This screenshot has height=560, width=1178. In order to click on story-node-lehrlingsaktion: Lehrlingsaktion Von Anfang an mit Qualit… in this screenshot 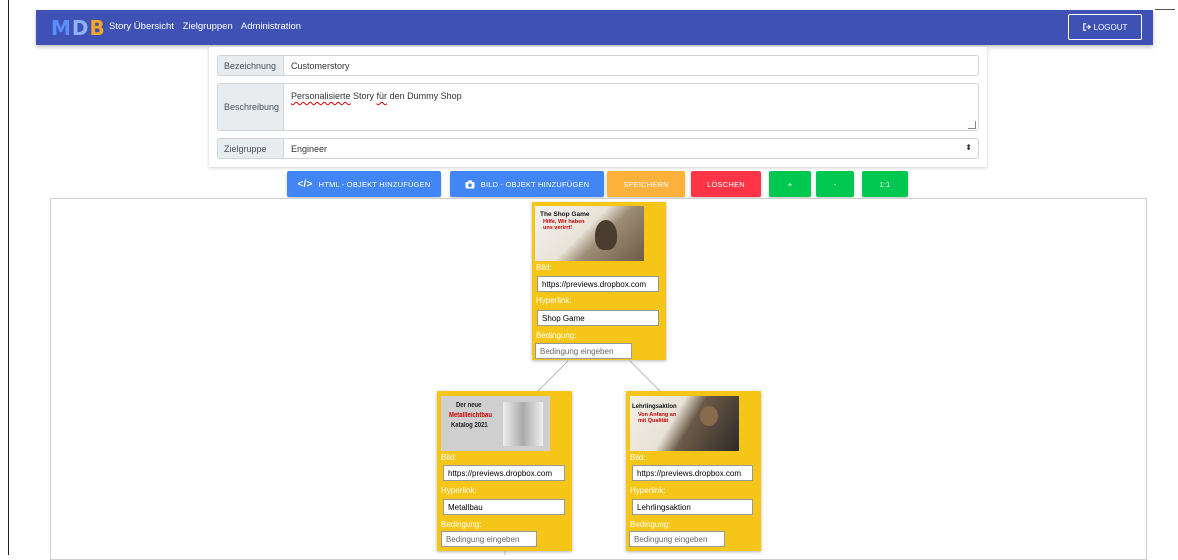, I will do `click(693, 471)`.